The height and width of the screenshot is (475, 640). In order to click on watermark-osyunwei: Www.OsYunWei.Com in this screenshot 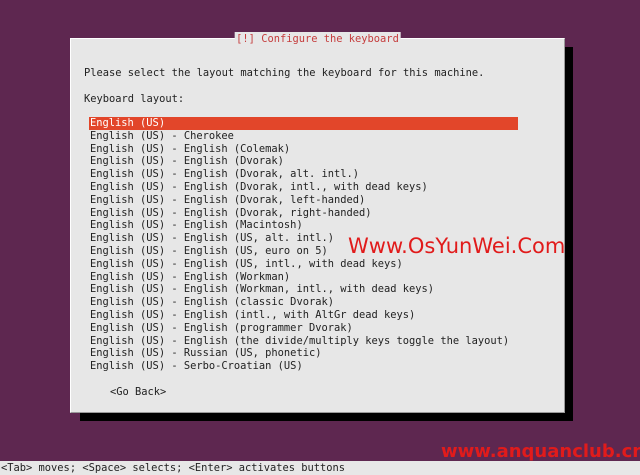, I will do `click(457, 246)`.